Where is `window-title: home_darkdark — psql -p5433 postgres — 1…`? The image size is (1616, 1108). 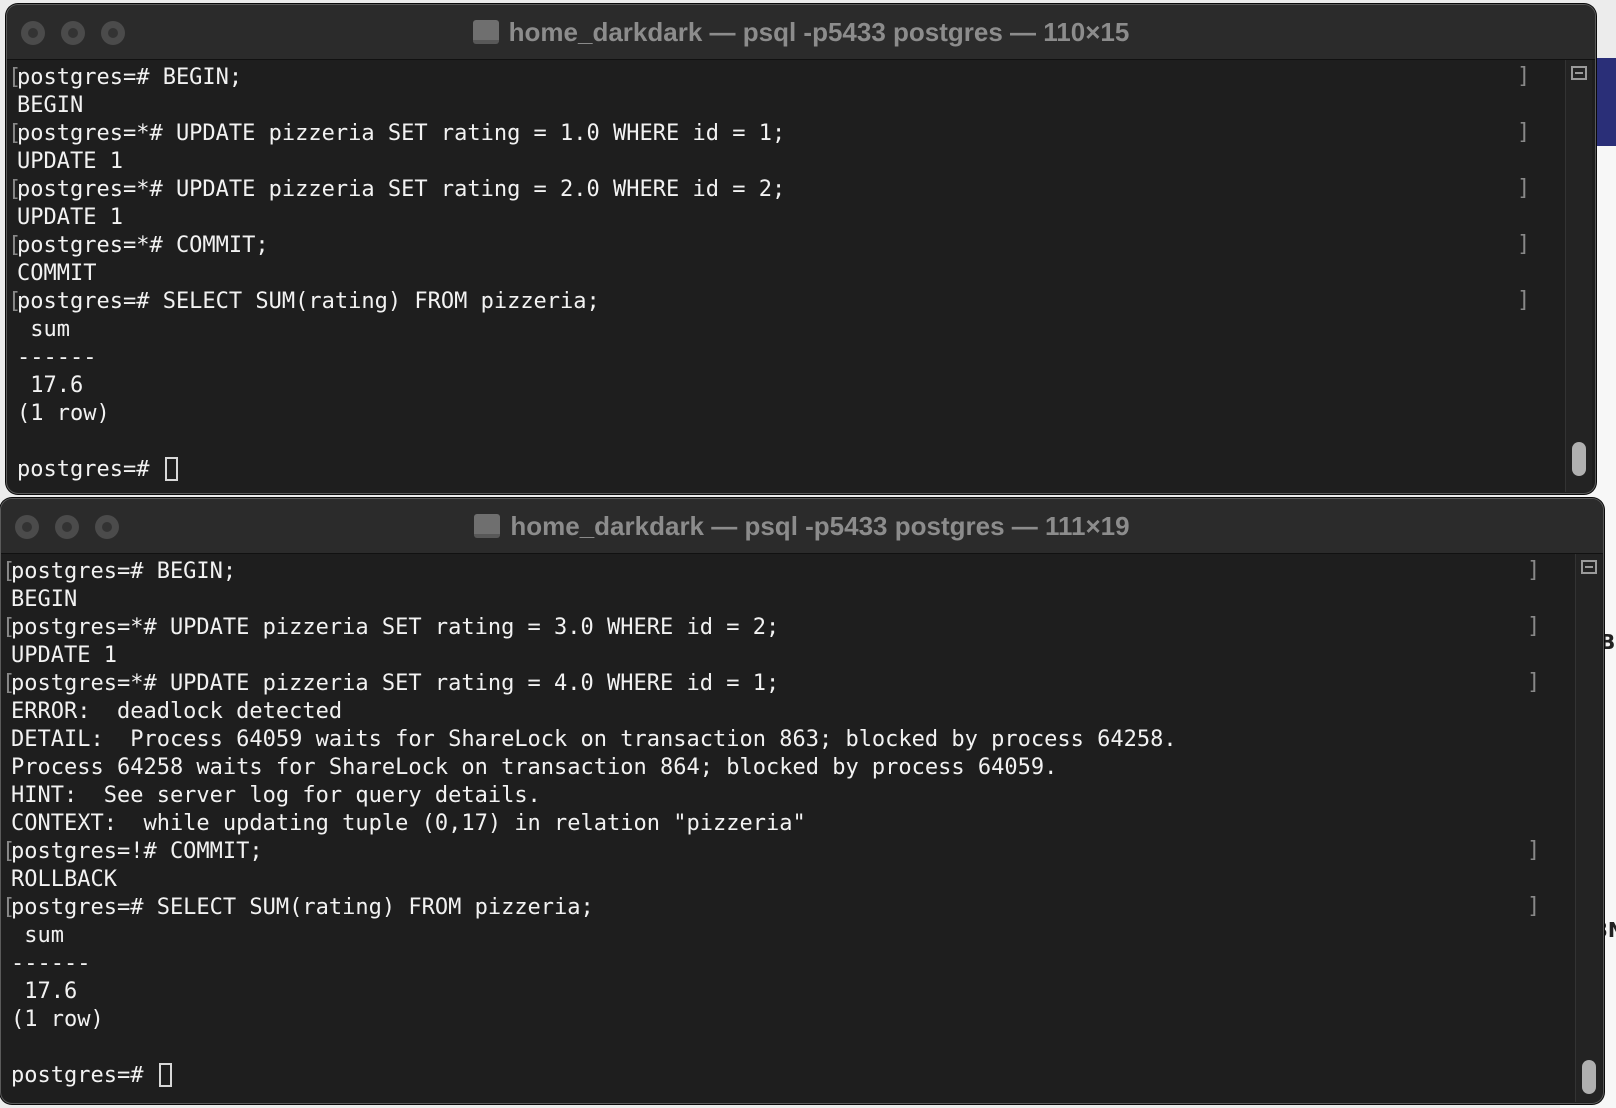 window-title: home_darkdark — psql -p5433 postgres — 1… is located at coordinates (801, 32).